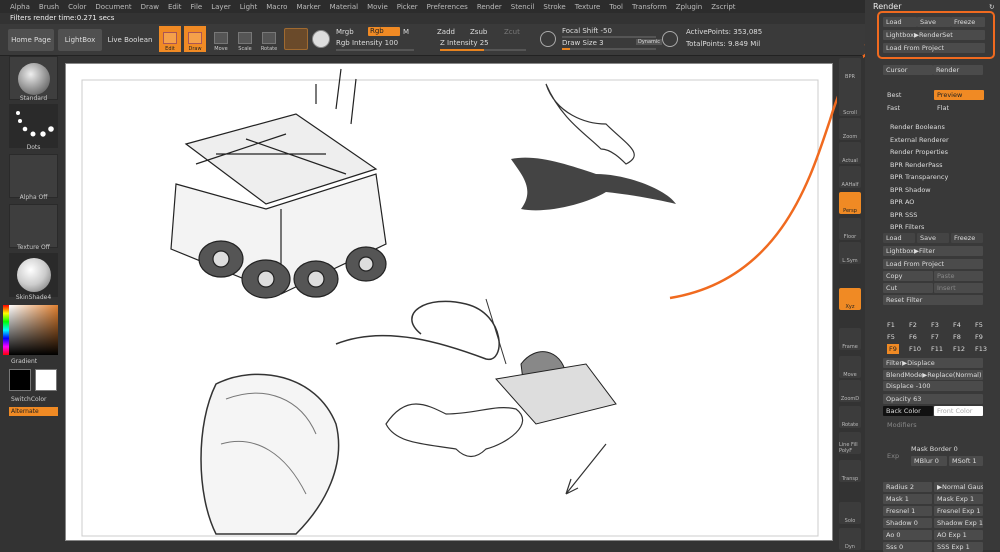 The width and height of the screenshot is (1000, 552). I want to click on filter-slot-f10: F10, so click(915, 349).